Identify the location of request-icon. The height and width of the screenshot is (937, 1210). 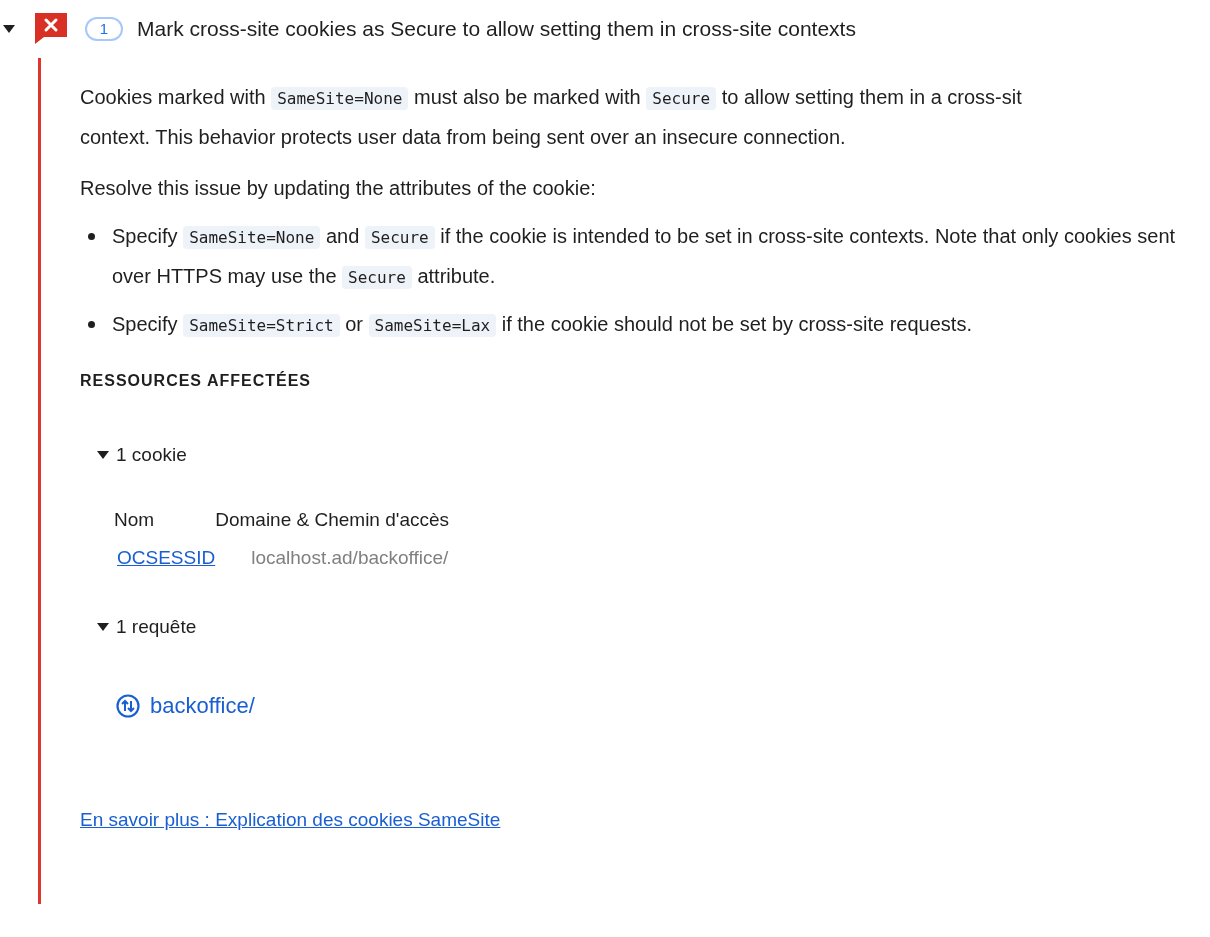
(128, 705).